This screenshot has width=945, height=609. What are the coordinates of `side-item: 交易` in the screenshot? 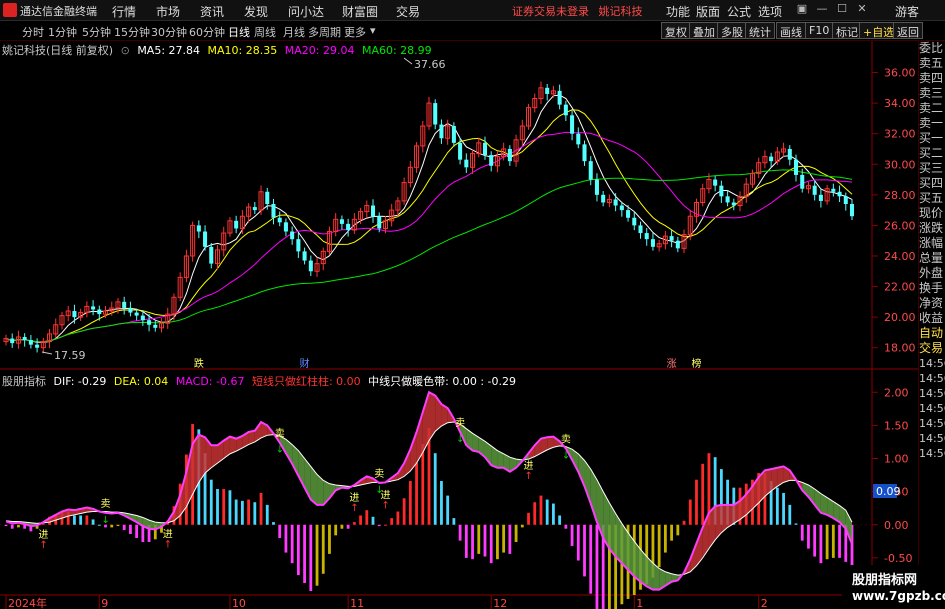 It's located at (932, 348).